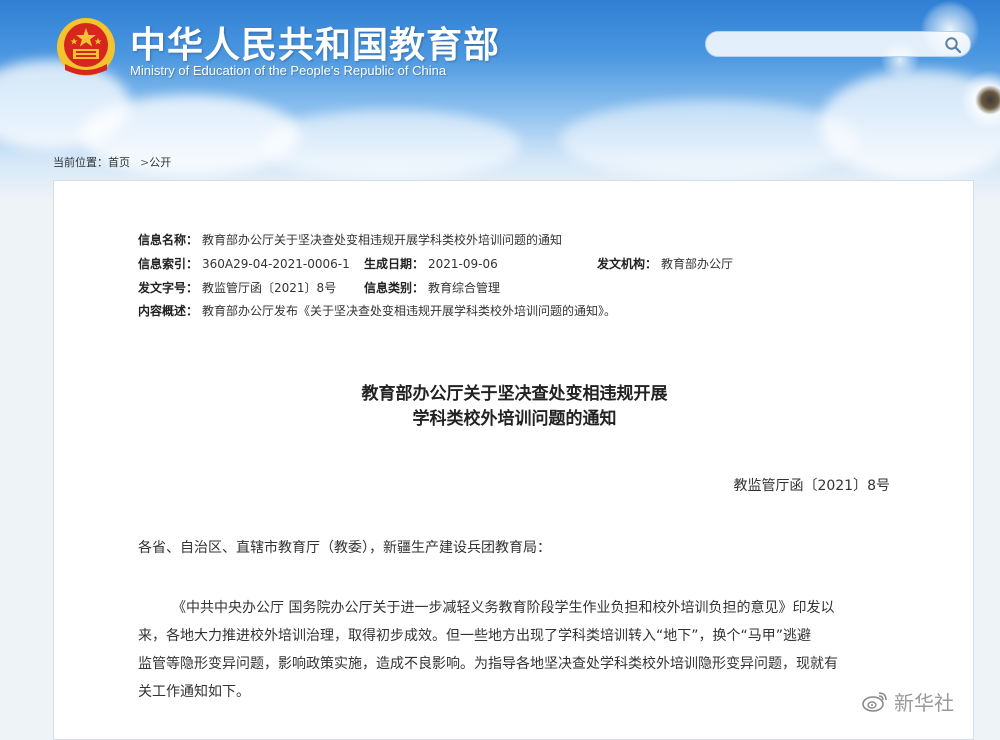 The height and width of the screenshot is (740, 1000). I want to click on paragraph-line: 关工作通知如下。, so click(194, 692).